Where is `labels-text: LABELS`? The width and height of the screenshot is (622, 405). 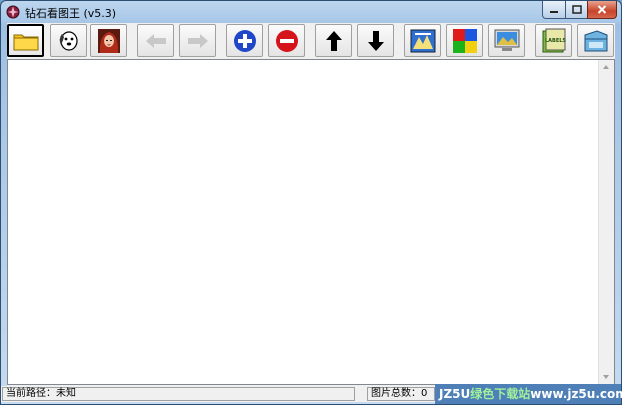 labels-text: LABELS is located at coordinates (554, 41).